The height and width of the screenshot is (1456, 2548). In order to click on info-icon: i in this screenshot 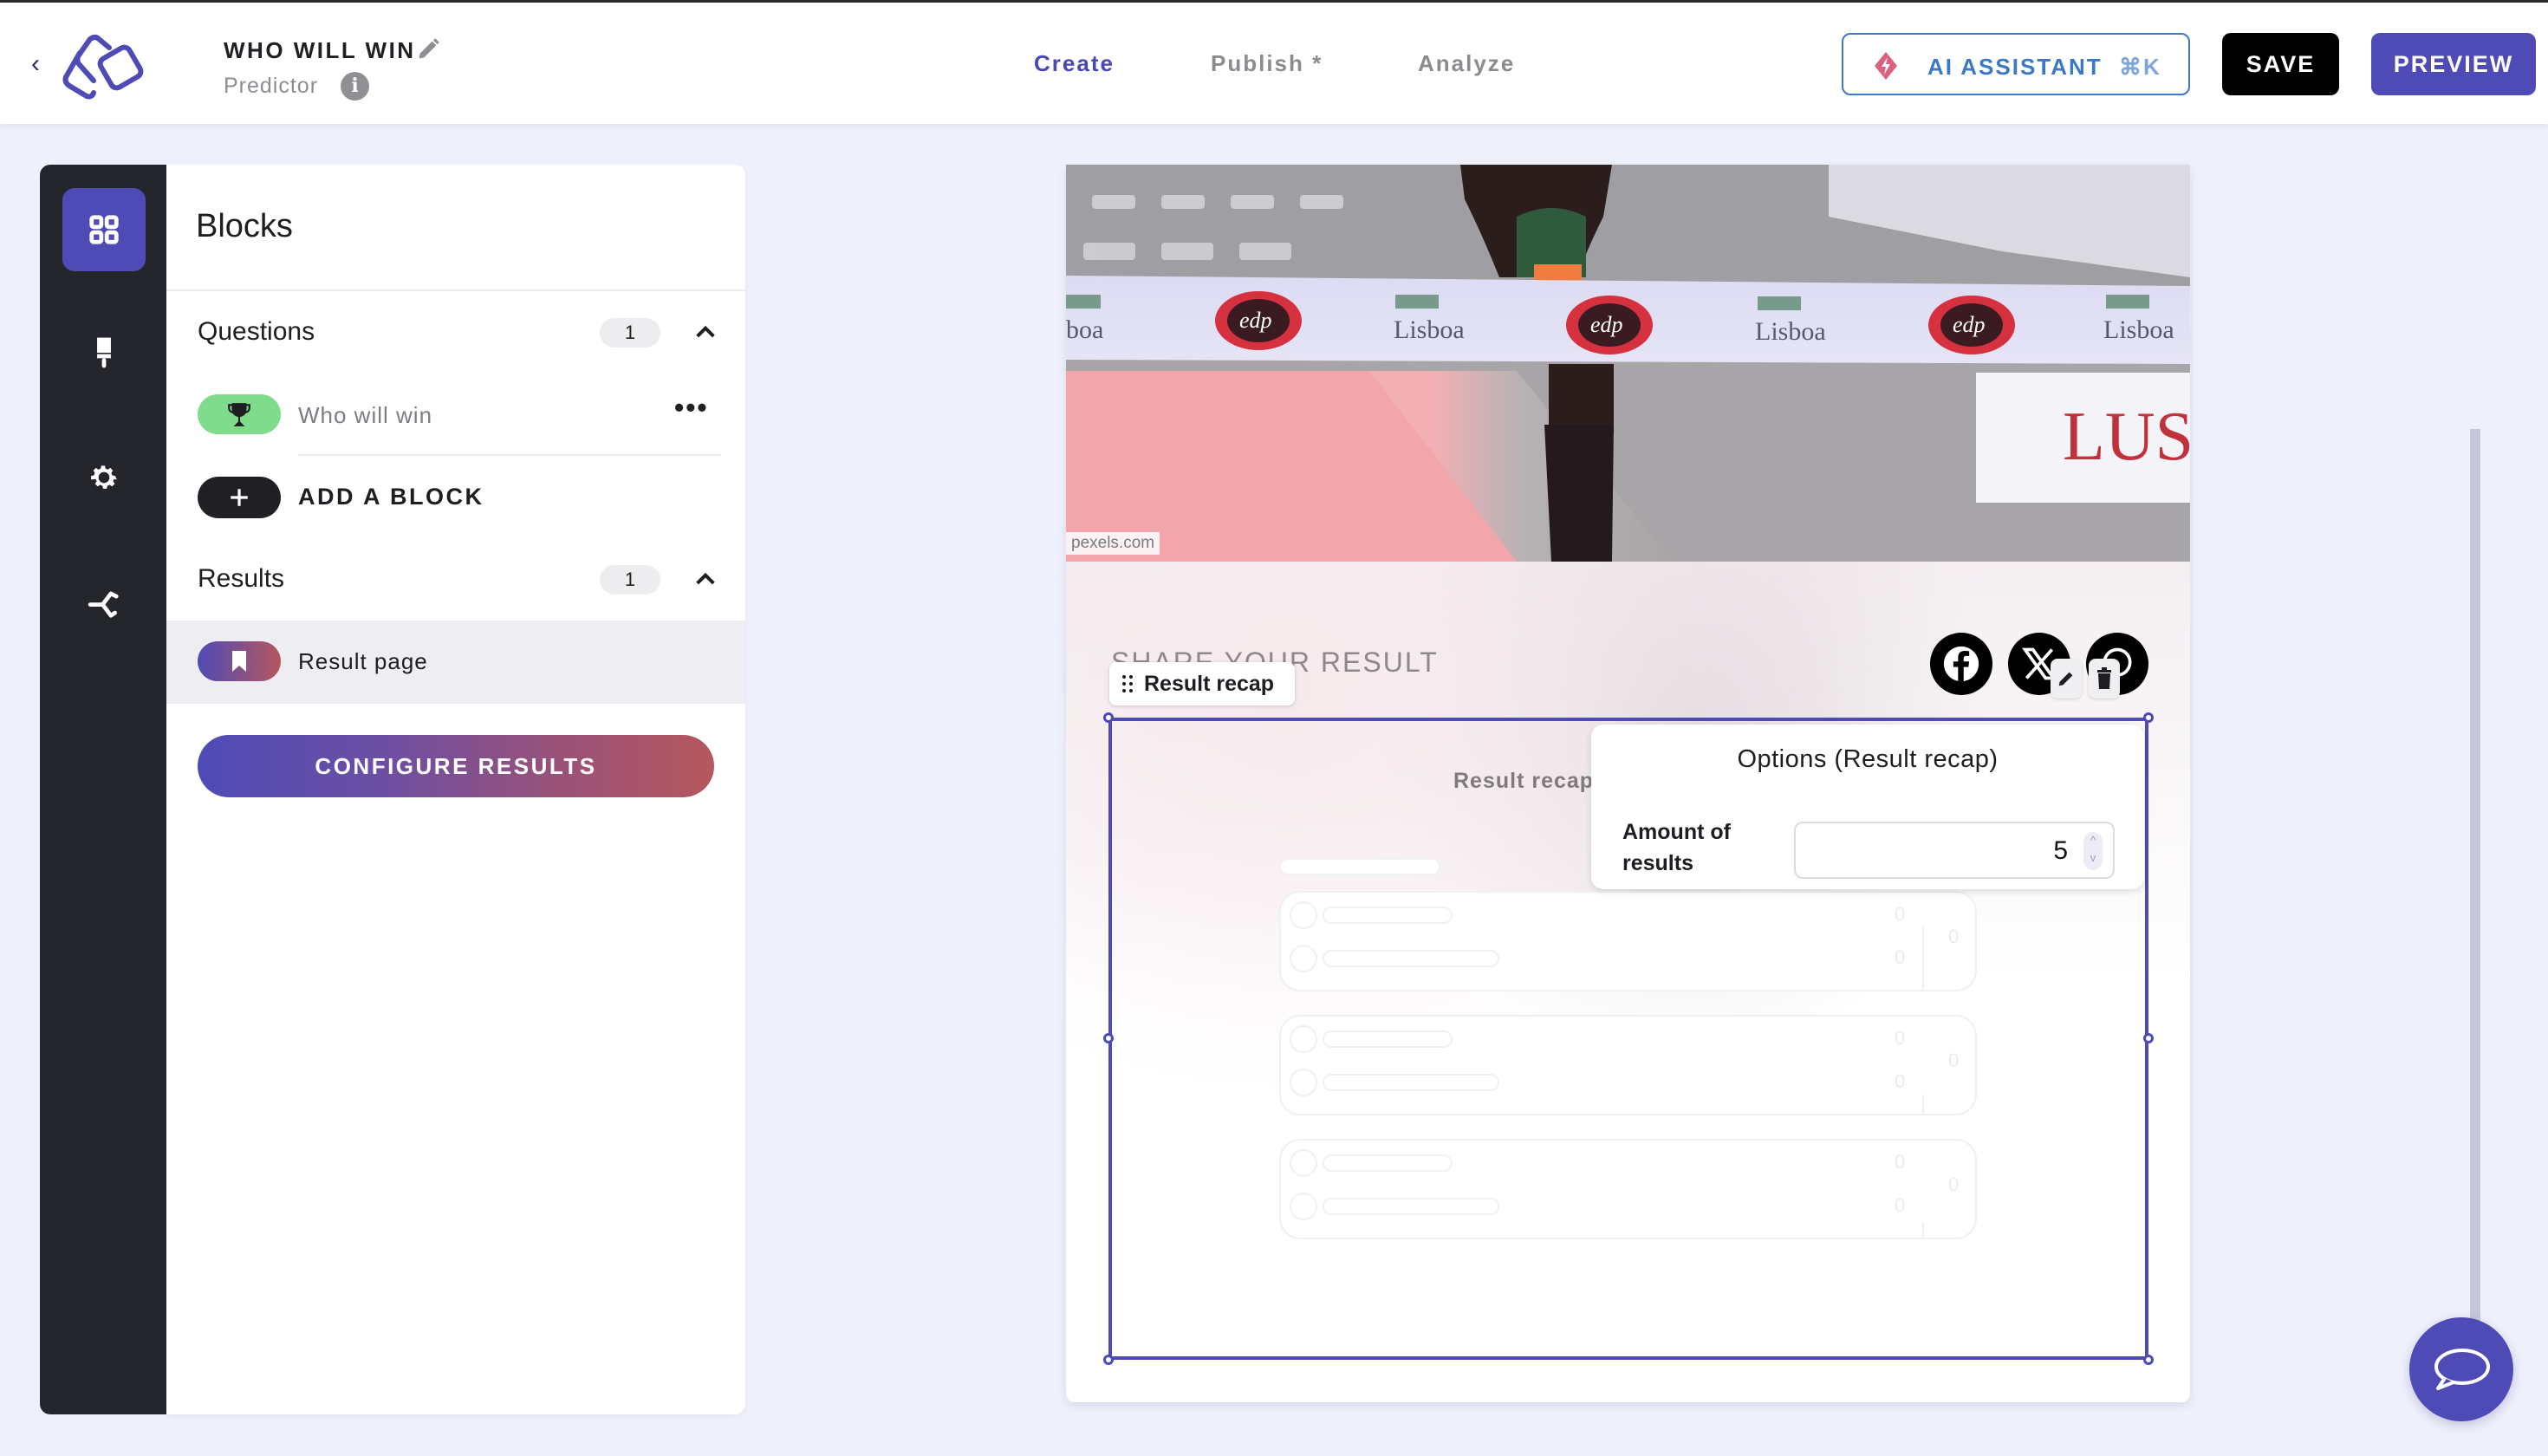, I will do `click(355, 86)`.